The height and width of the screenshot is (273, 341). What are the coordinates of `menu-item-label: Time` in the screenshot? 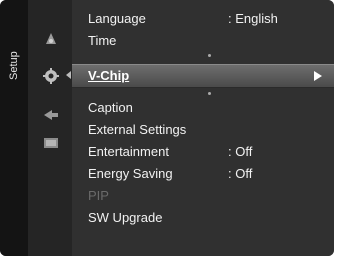 It's located at (102, 40).